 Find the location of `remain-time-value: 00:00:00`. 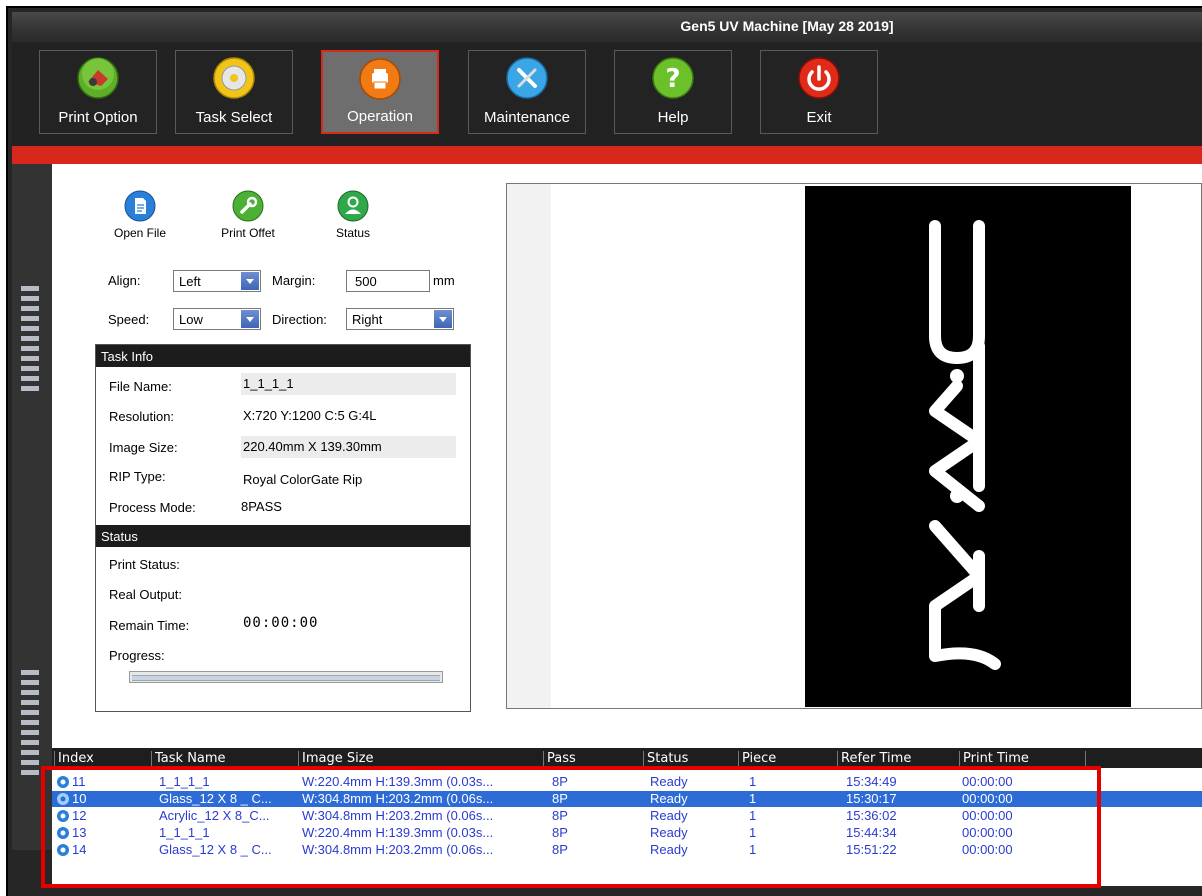

remain-time-value: 00:00:00 is located at coordinates (281, 623).